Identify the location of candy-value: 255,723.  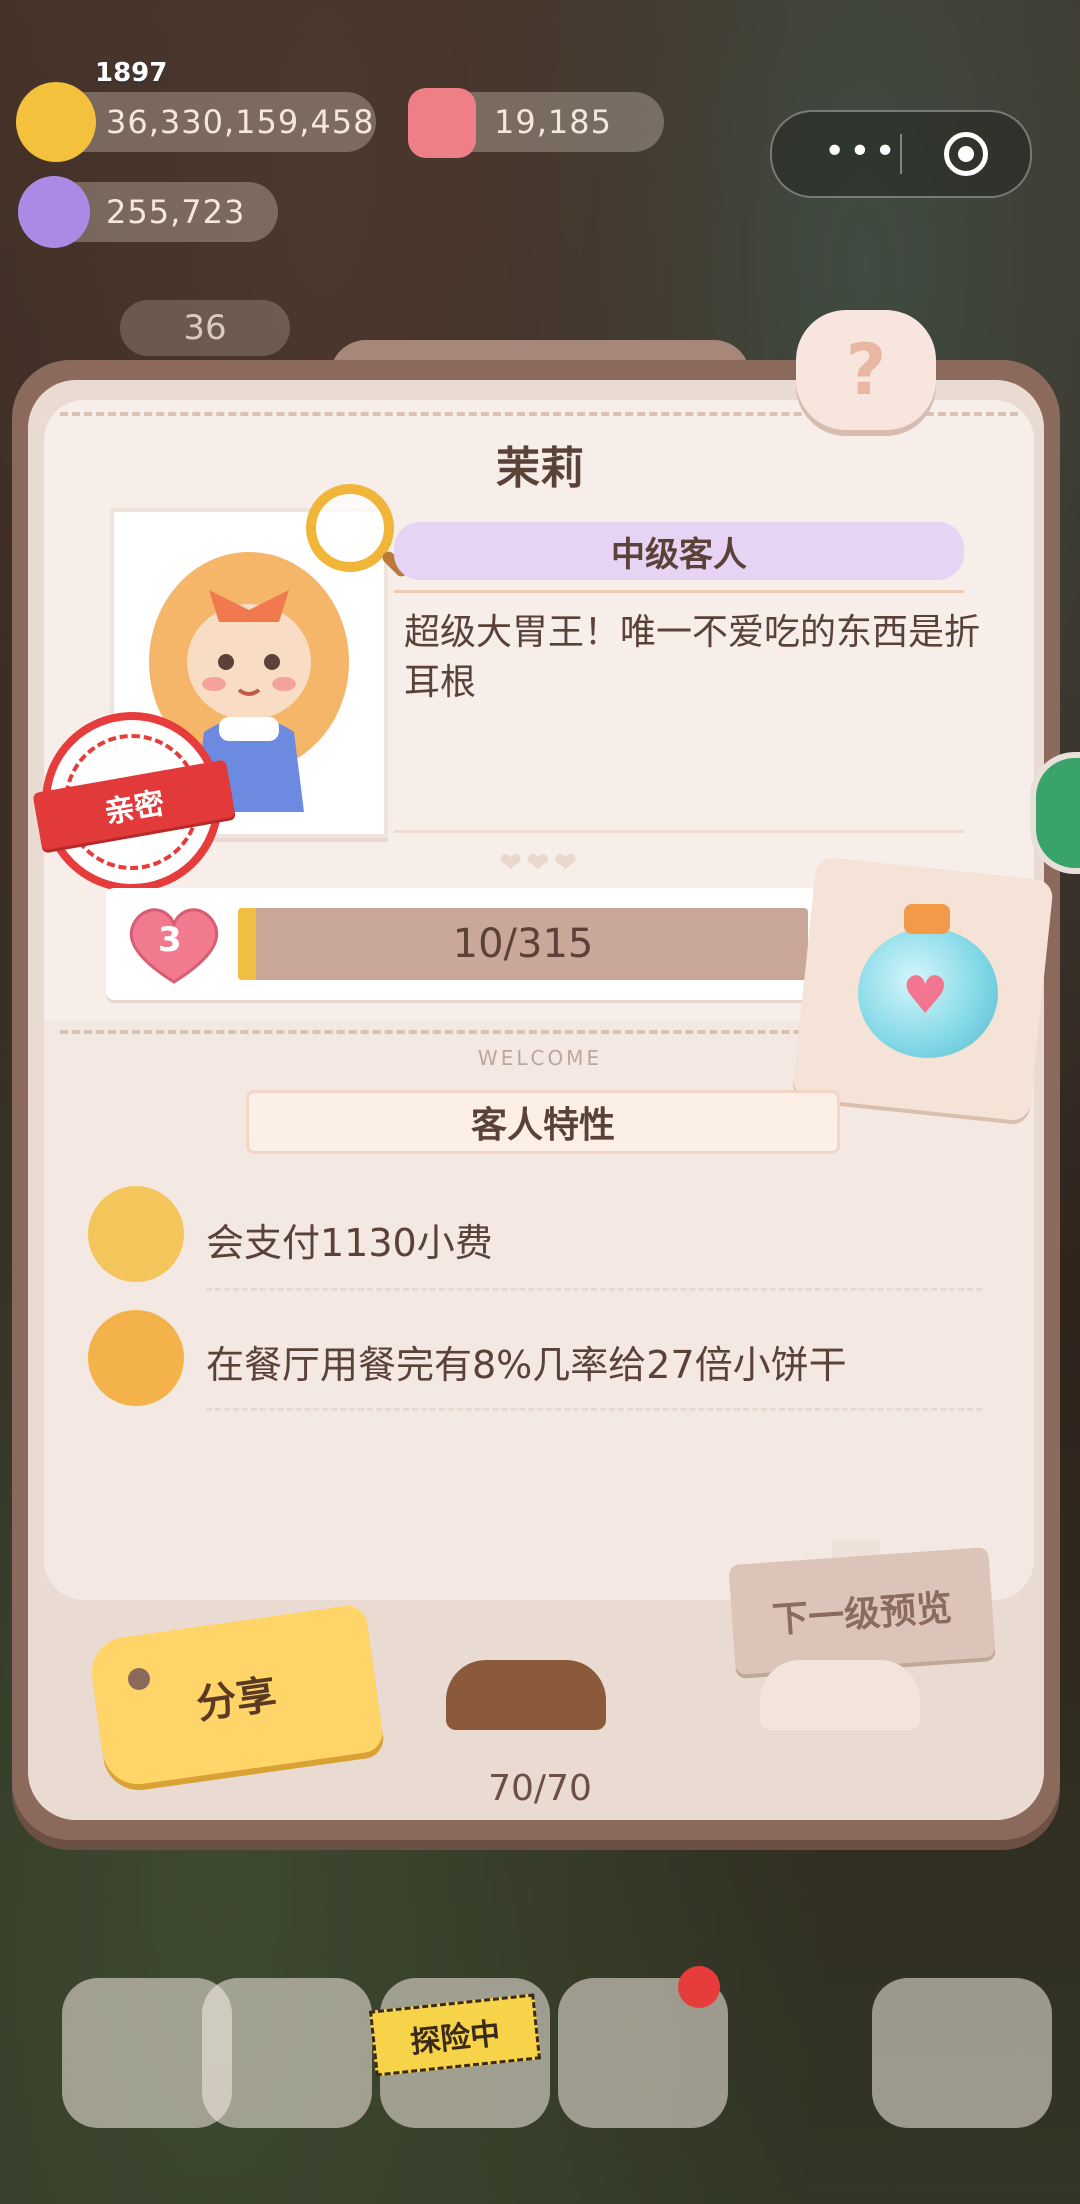
(176, 212).